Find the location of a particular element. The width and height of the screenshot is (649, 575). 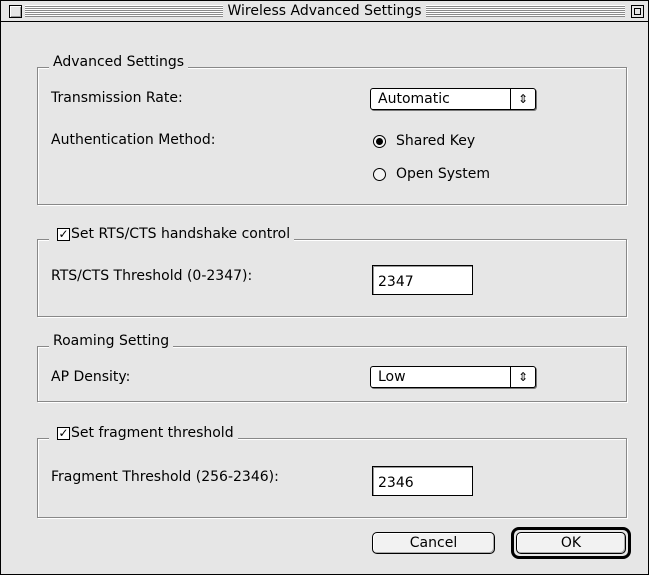

rts-cts-checkbox: ✓ is located at coordinates (63, 234).